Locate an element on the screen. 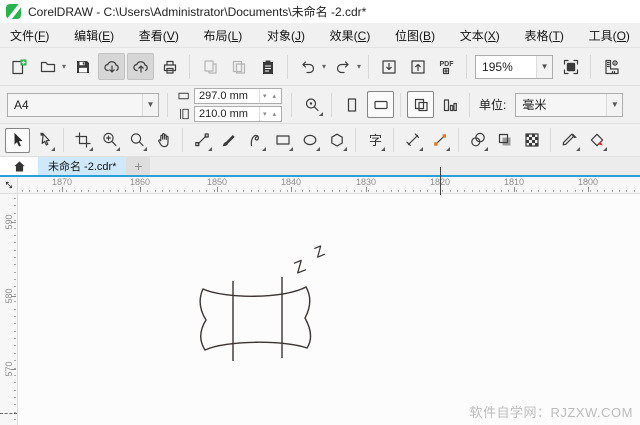 The width and height of the screenshot is (640, 425). artistic-media-button is located at coordinates (228, 140).